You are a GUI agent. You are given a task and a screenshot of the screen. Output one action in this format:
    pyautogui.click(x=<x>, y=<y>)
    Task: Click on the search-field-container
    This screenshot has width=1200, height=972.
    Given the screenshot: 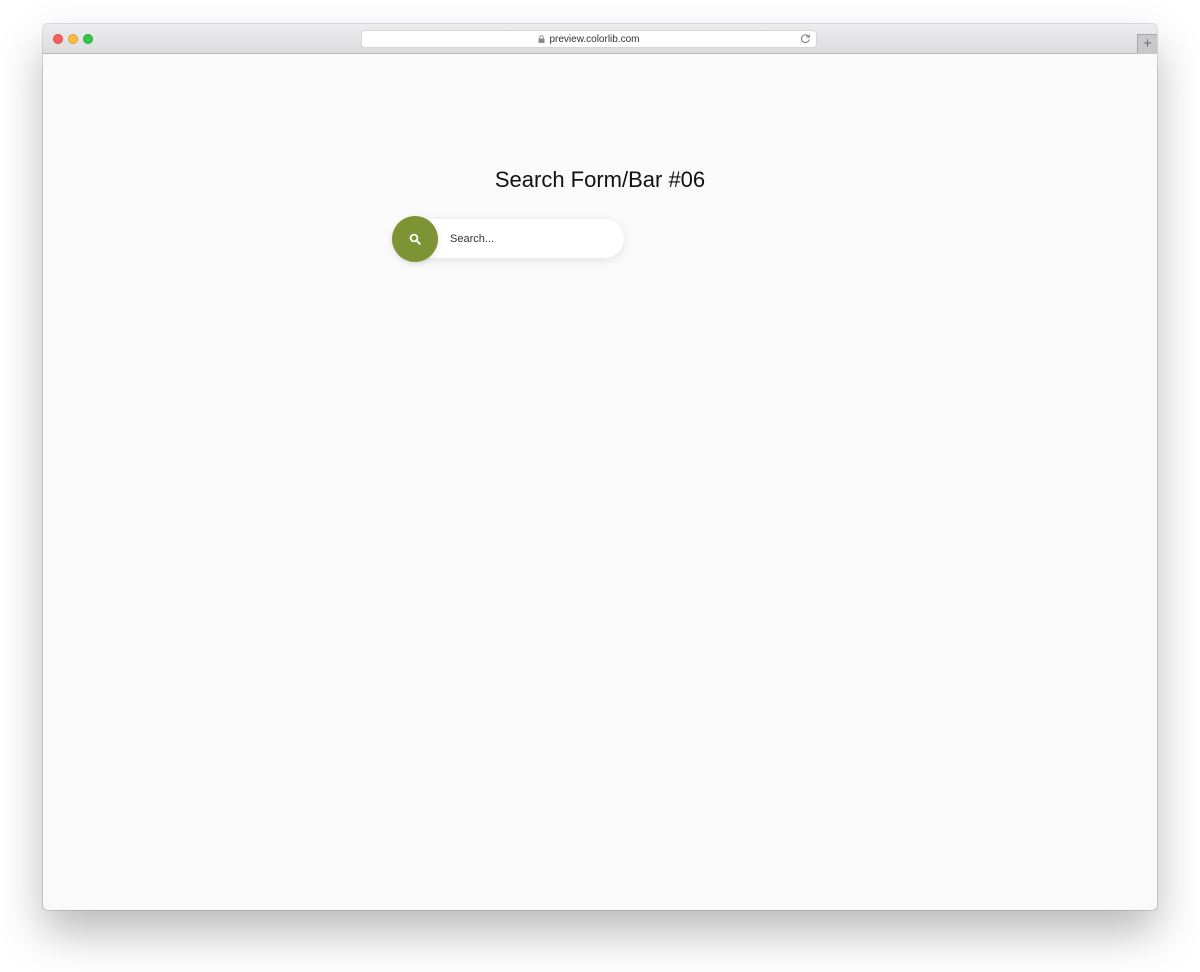 What is the action you would take?
    pyautogui.click(x=517, y=238)
    